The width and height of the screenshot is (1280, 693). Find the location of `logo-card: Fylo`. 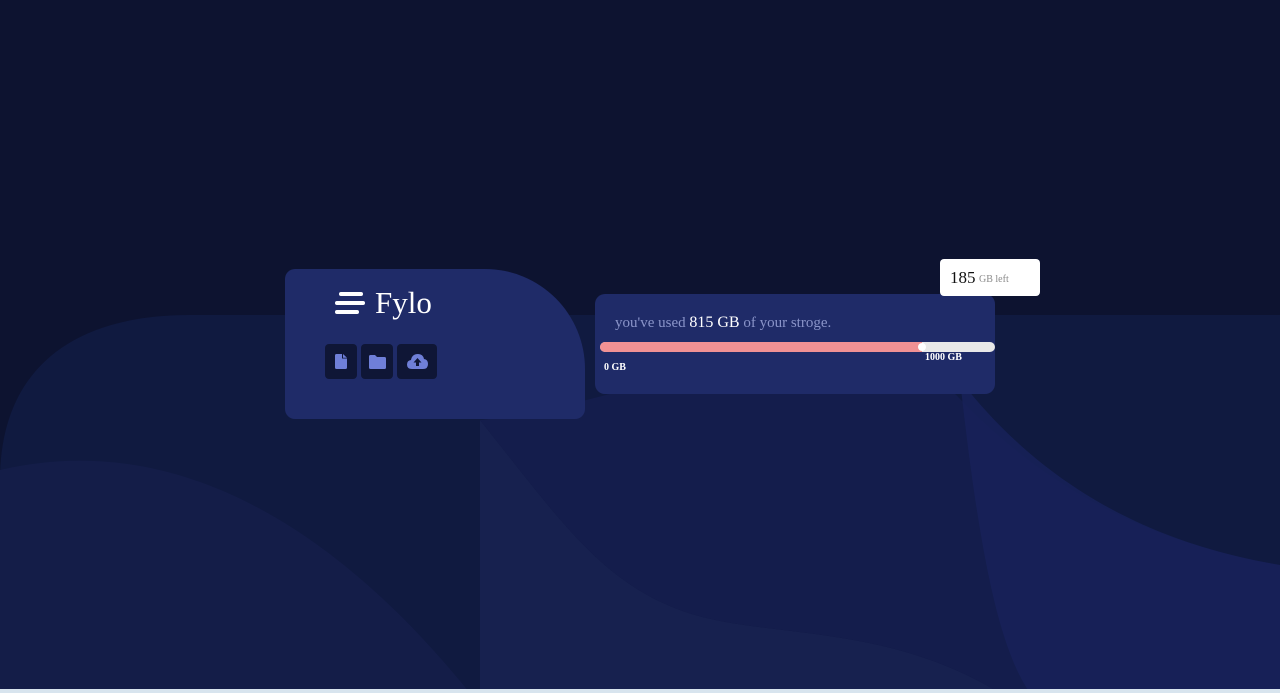

logo-card: Fylo is located at coordinates (435, 344).